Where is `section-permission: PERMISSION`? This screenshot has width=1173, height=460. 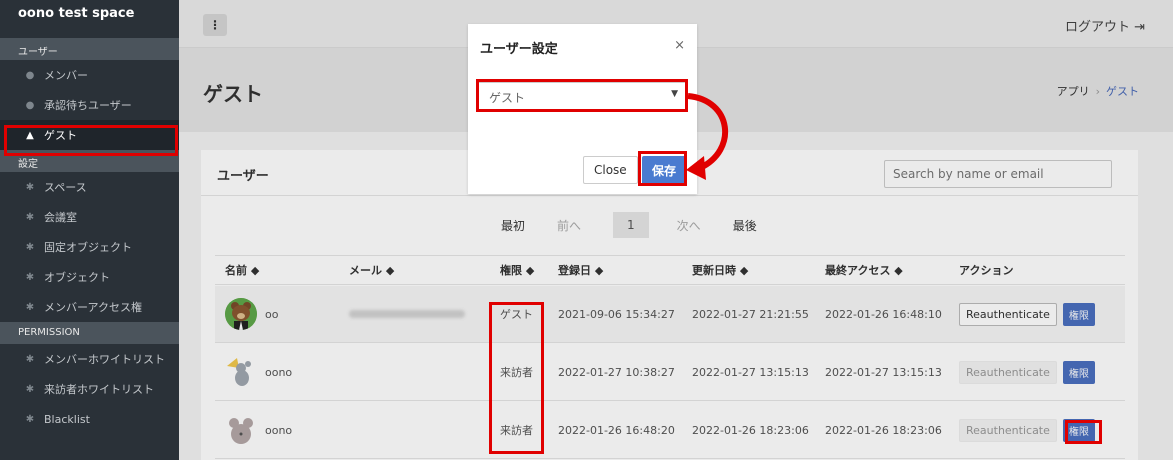 section-permission: PERMISSION is located at coordinates (89, 333).